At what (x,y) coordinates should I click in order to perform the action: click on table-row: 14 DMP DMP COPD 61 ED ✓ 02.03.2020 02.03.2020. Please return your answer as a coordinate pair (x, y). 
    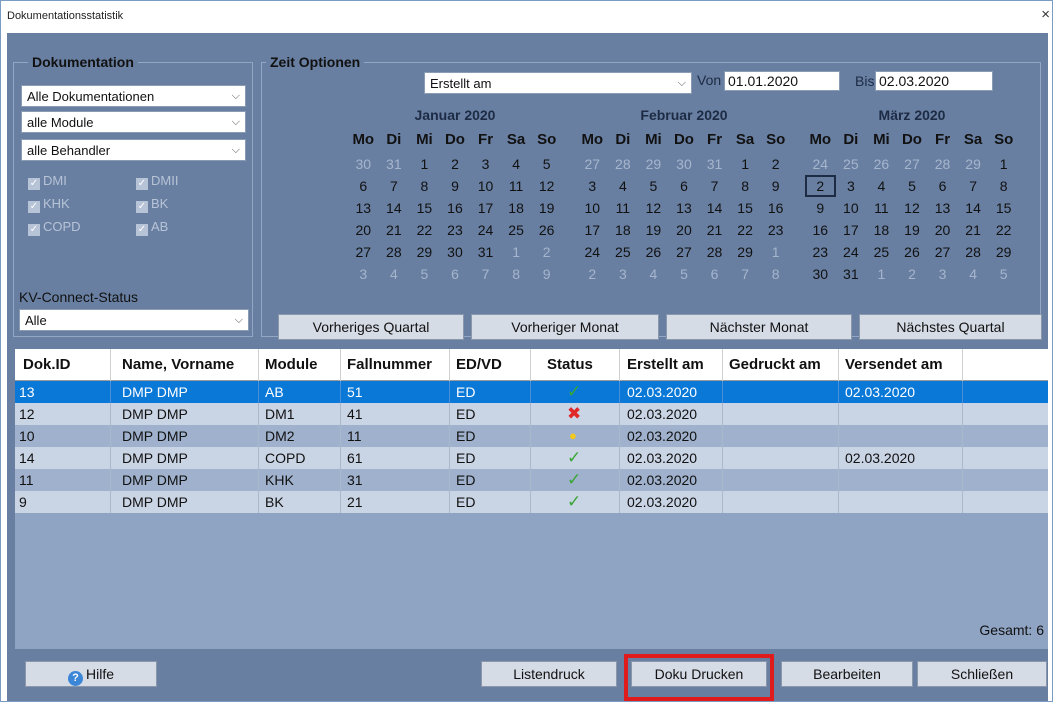
    Looking at the image, I should click on (531, 458).